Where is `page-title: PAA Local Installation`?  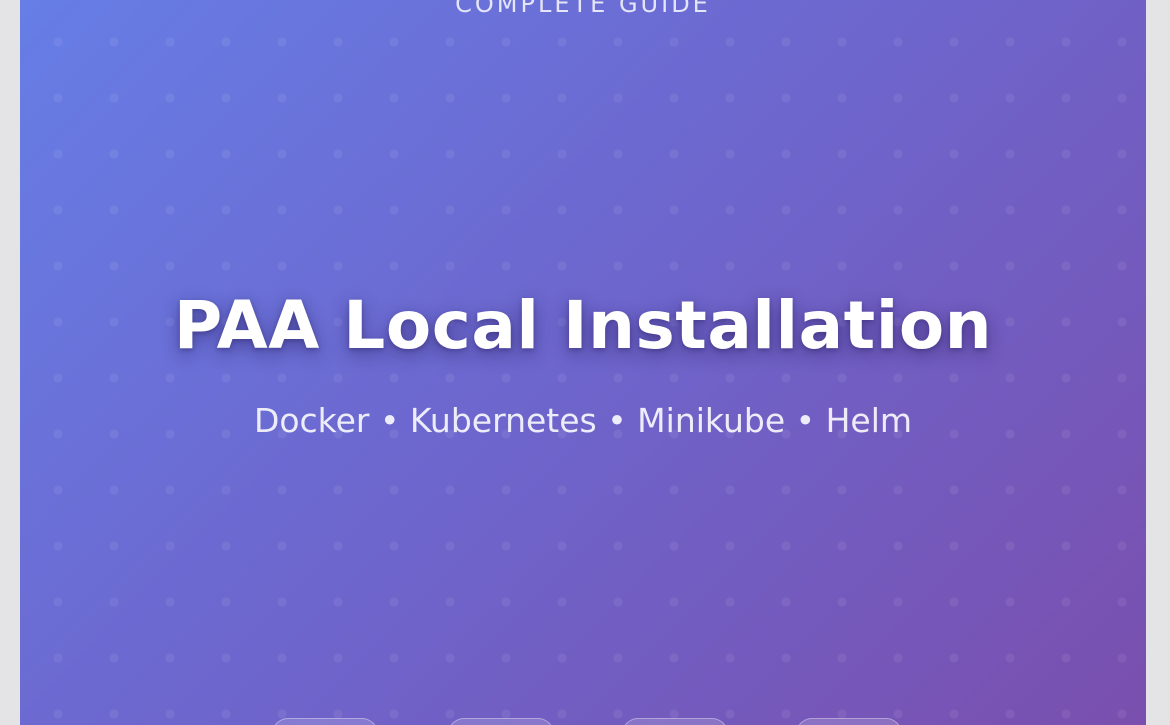
page-title: PAA Local Installation is located at coordinates (583, 325).